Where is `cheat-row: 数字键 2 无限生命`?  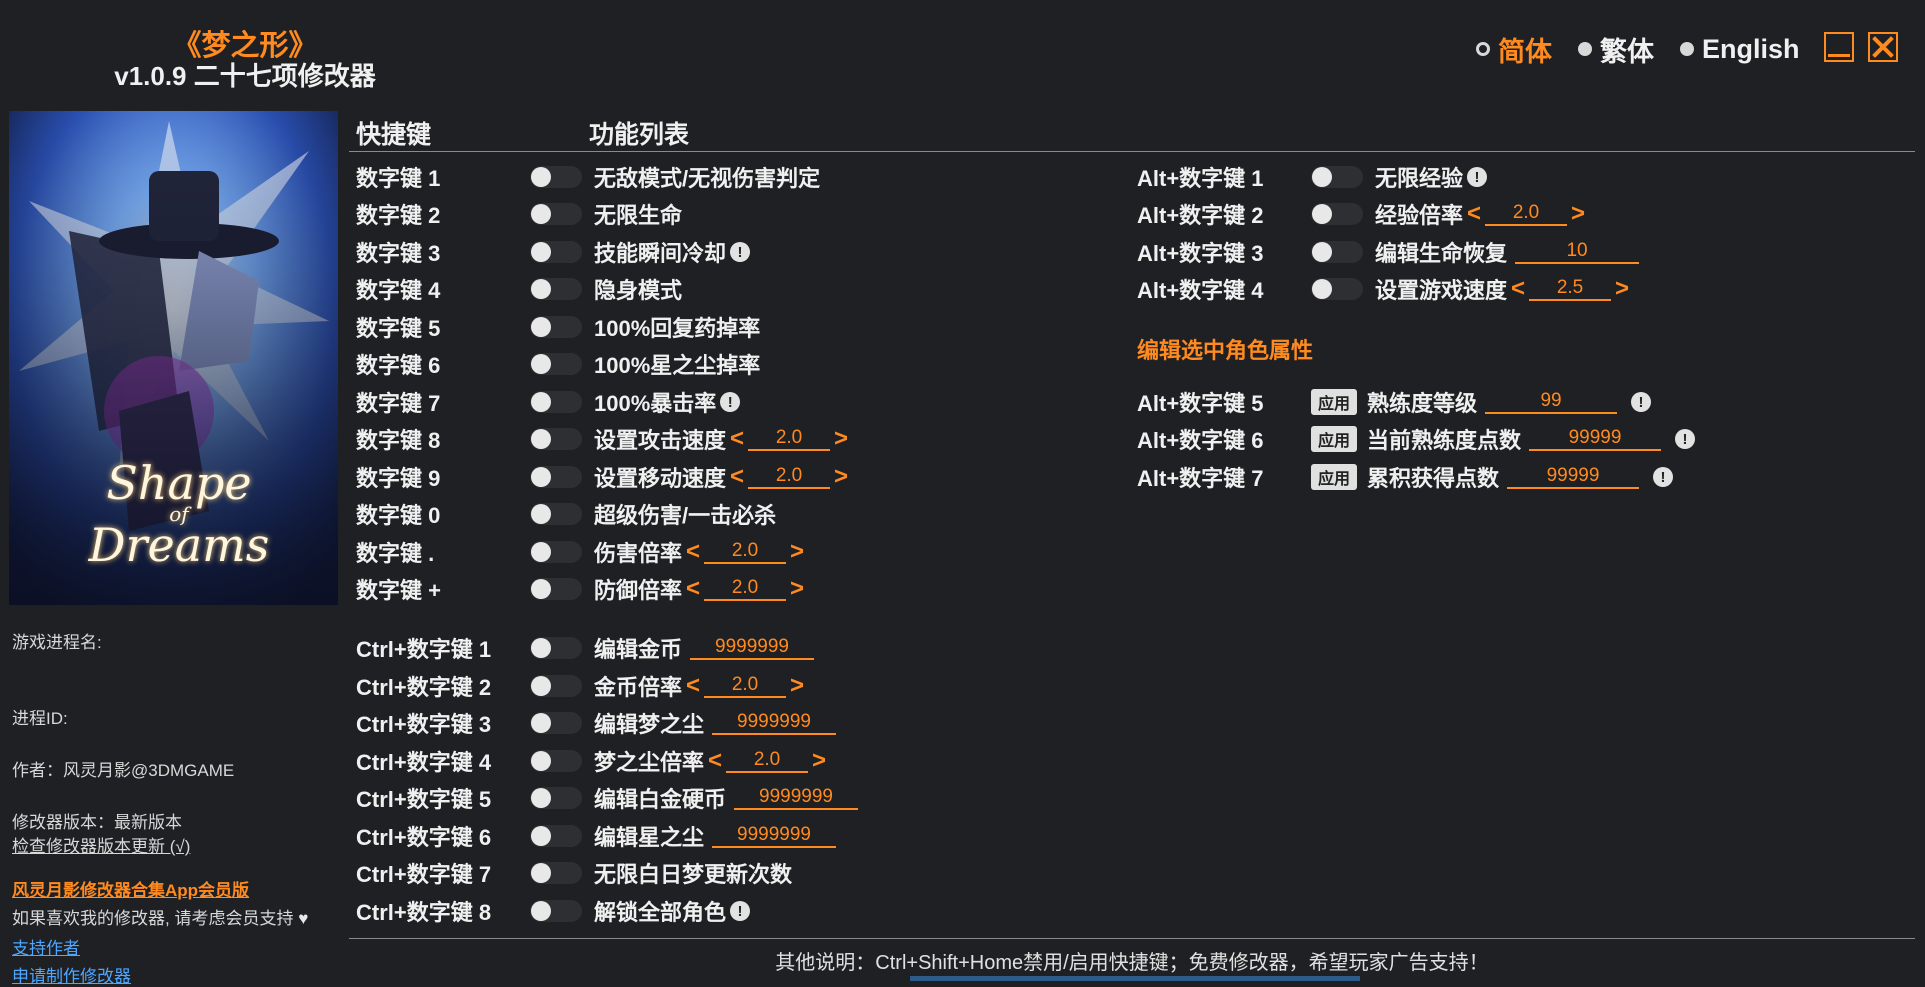
cheat-row: 数字键 2 无限生命 is located at coordinates (519, 214).